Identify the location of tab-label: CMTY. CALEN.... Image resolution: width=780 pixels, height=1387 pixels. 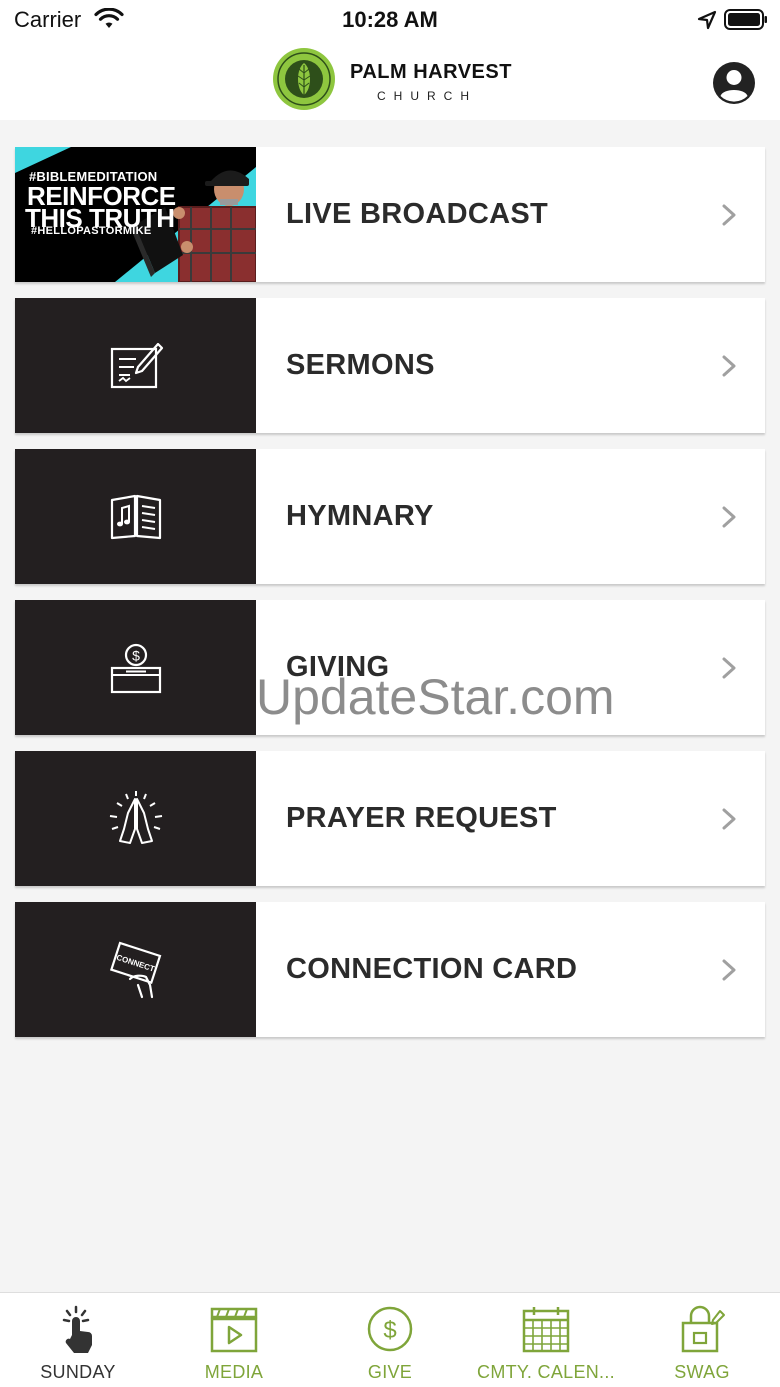
(546, 1372).